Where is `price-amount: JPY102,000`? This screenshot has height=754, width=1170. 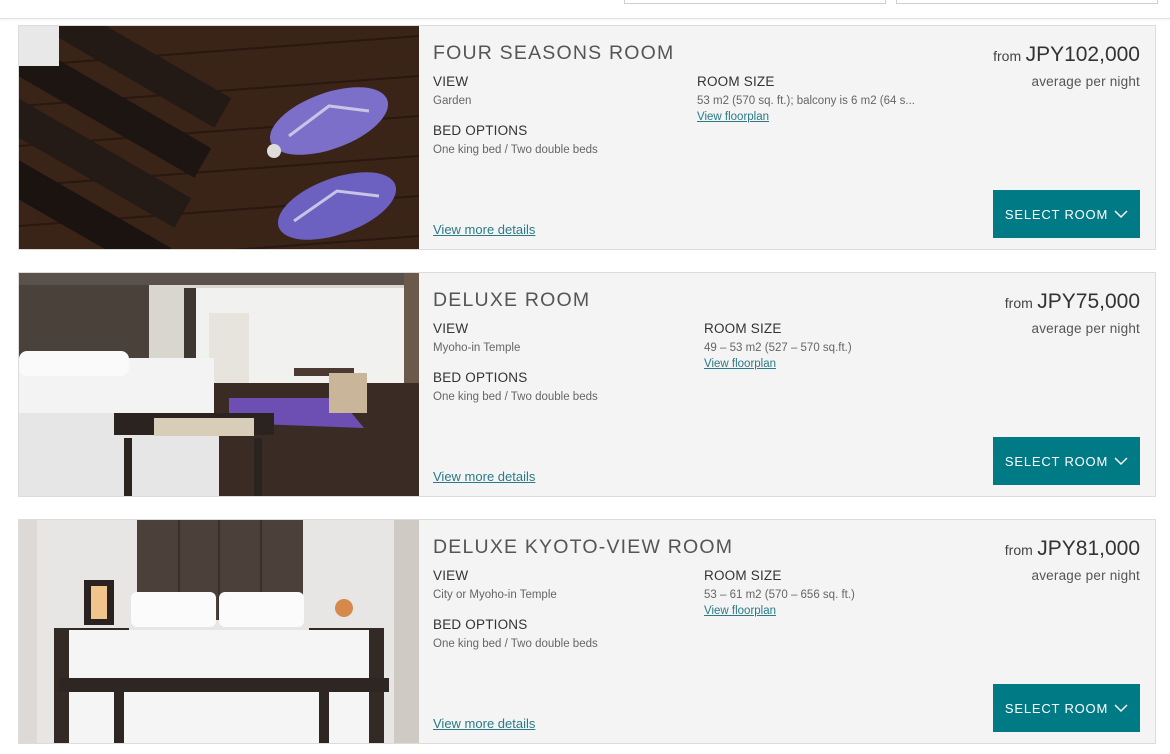
price-amount: JPY102,000 is located at coordinates (1082, 54).